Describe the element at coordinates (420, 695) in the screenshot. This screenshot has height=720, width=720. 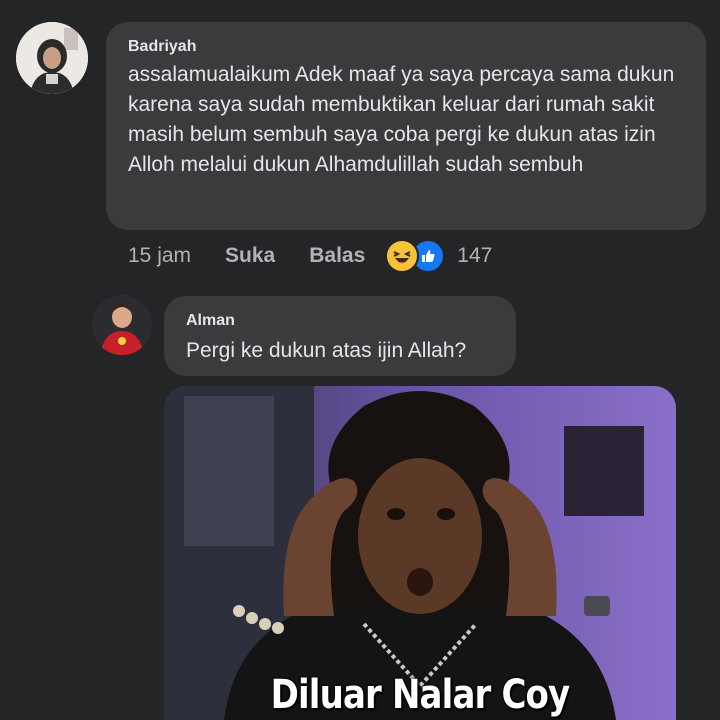
I see `meme-caption: Diluar Nalar Coy` at that location.